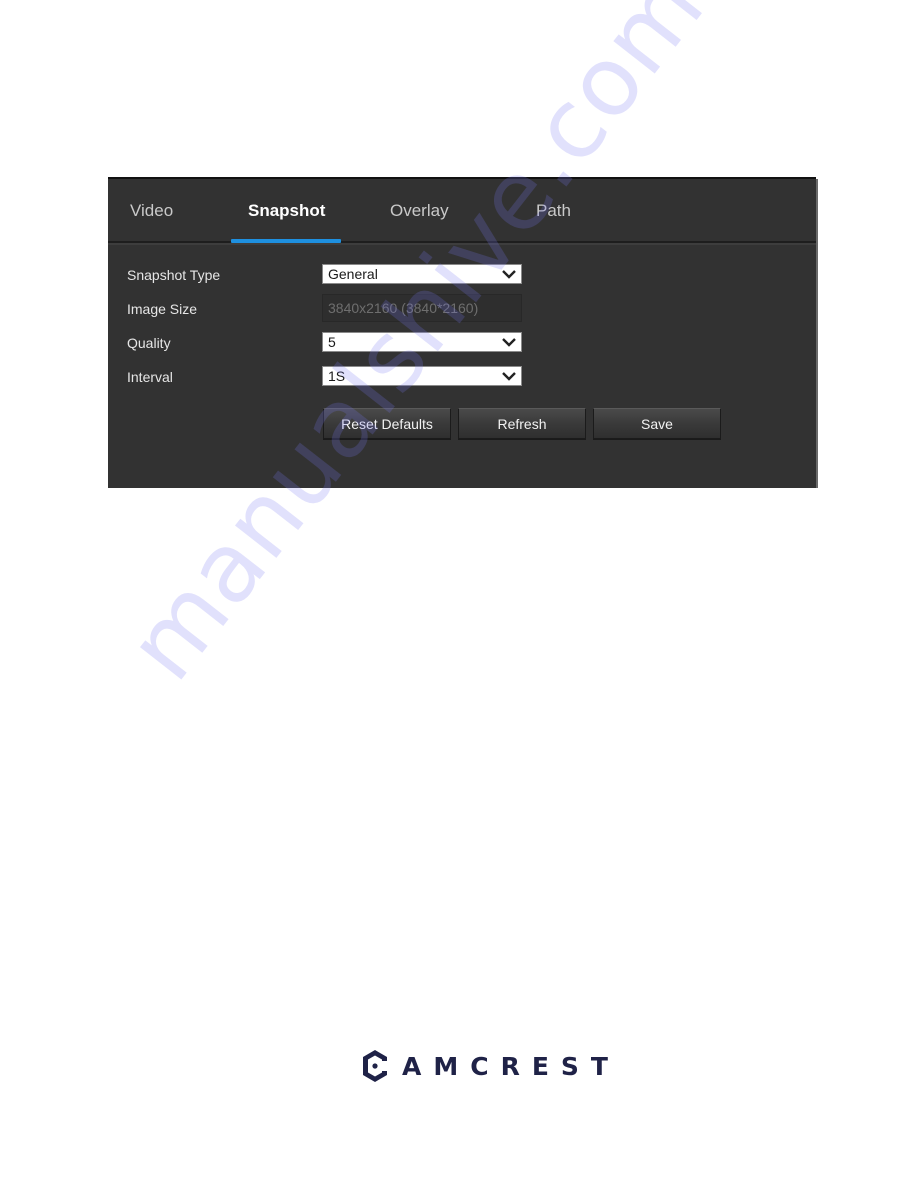  I want to click on tab-video: Video, so click(151, 211).